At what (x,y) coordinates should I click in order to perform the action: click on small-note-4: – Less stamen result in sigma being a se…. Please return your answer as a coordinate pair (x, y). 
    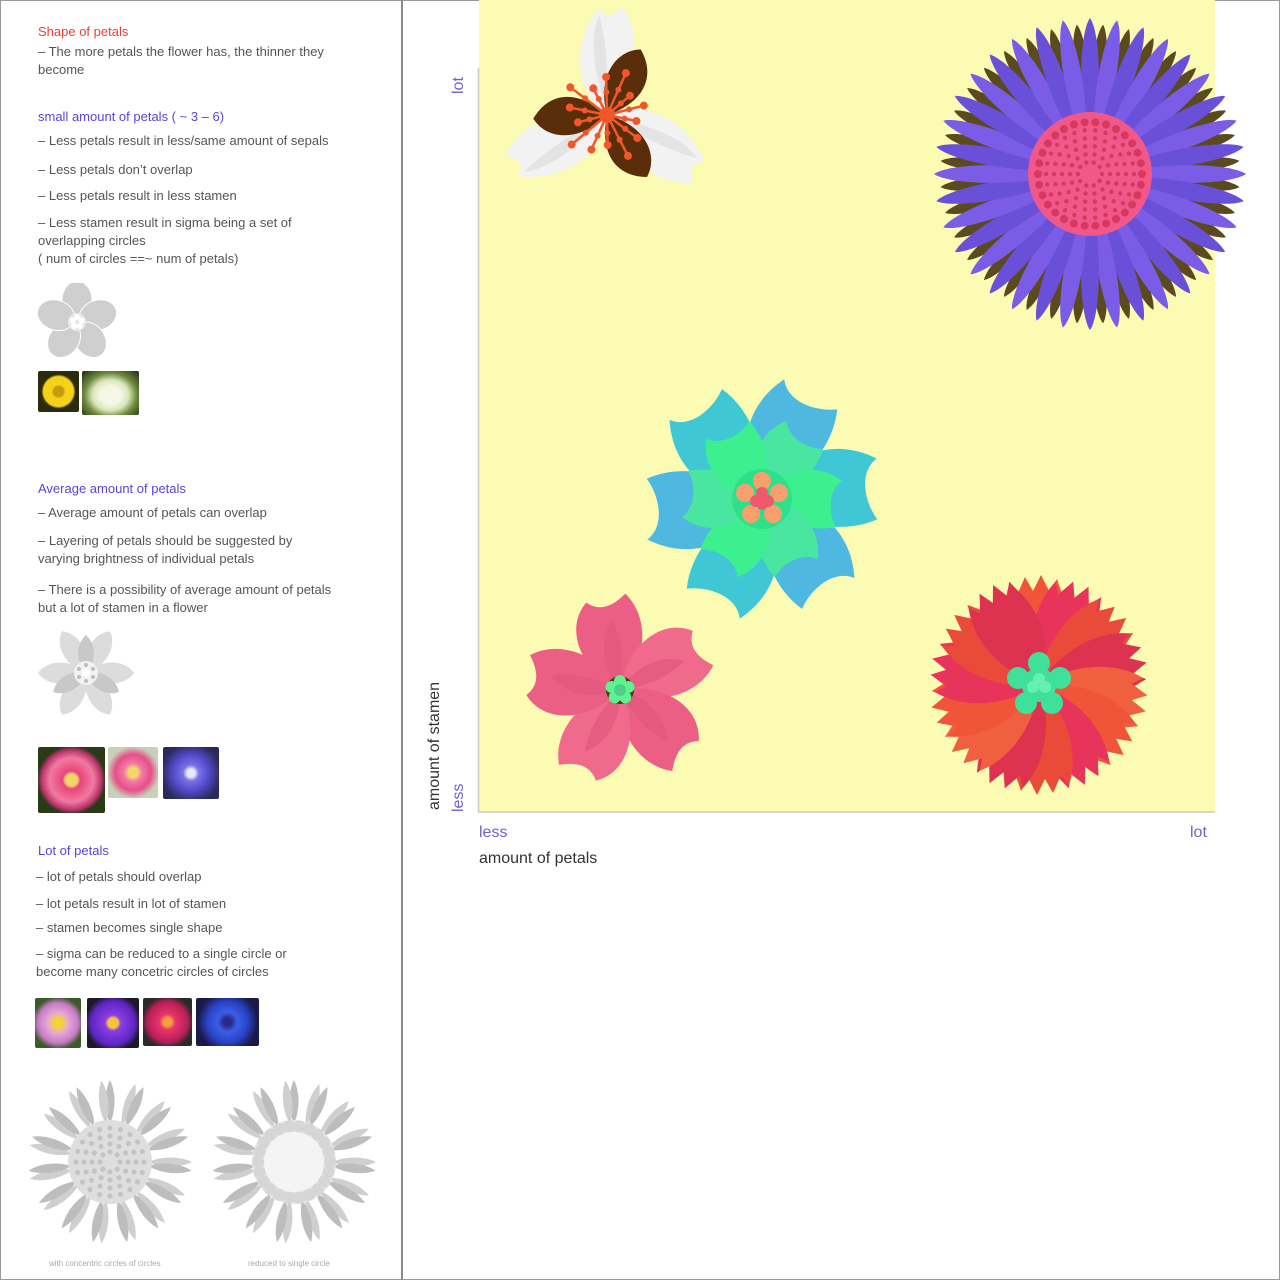
    Looking at the image, I should click on (165, 231).